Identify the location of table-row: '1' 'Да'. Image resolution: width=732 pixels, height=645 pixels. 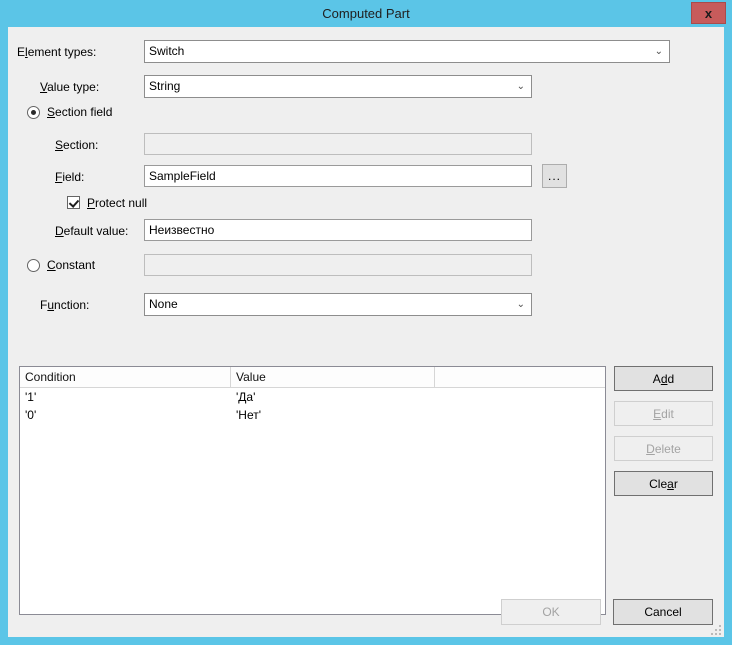
(312, 397).